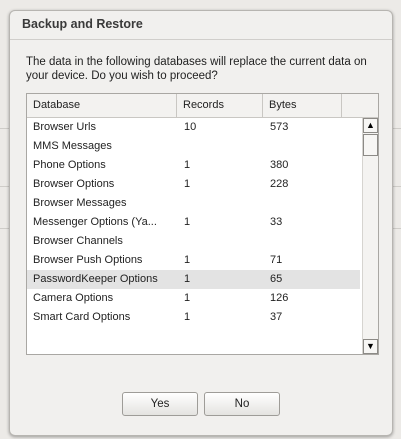 Image resolution: width=401 pixels, height=439 pixels. Describe the element at coordinates (102, 105) in the screenshot. I see `column-header-database: Database` at that location.